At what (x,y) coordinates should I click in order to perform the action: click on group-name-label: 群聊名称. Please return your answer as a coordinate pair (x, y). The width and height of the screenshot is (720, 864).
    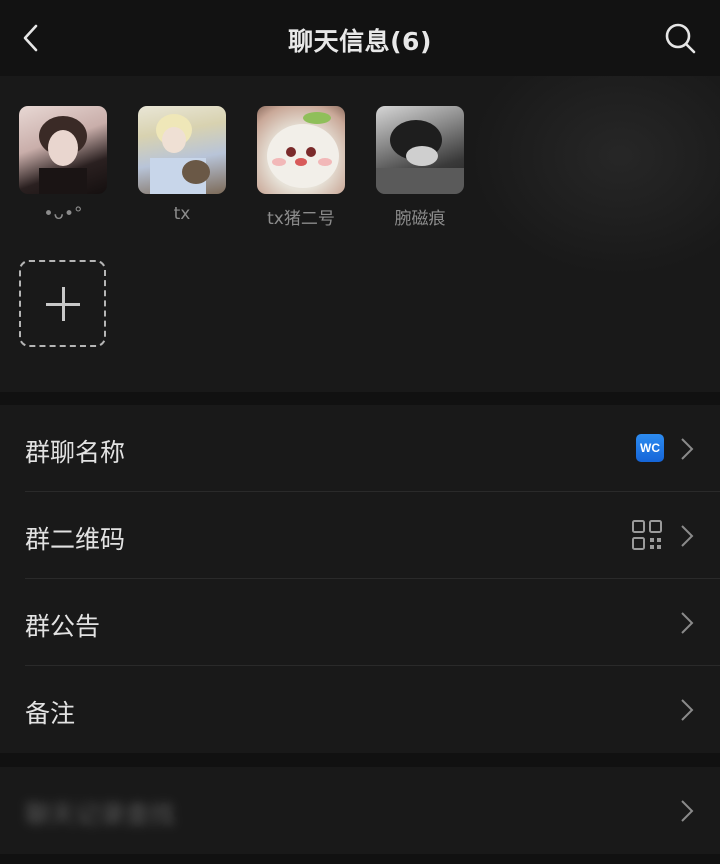
    Looking at the image, I should click on (75, 452).